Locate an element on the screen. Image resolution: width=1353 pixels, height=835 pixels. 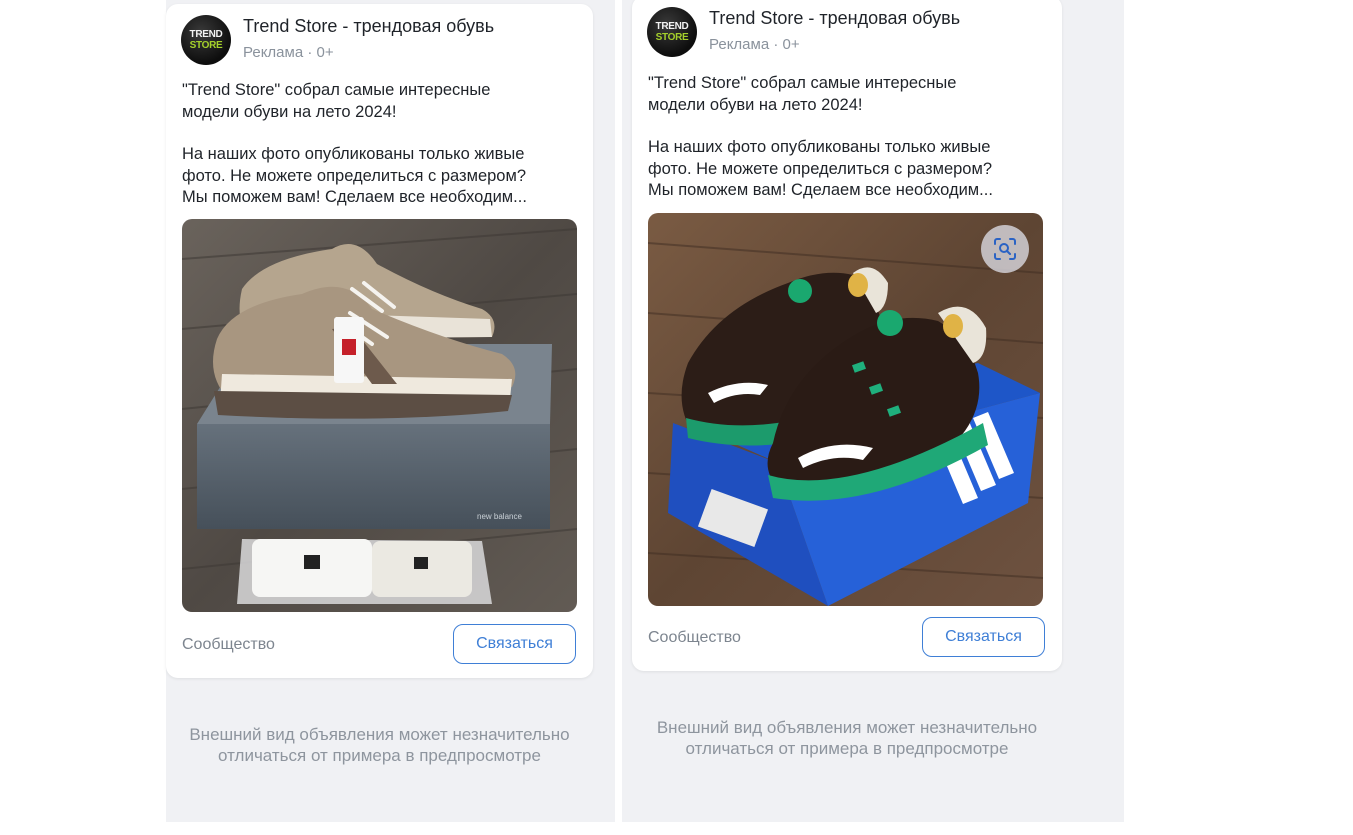
sneakers-photo: new balance is located at coordinates (379, 415).